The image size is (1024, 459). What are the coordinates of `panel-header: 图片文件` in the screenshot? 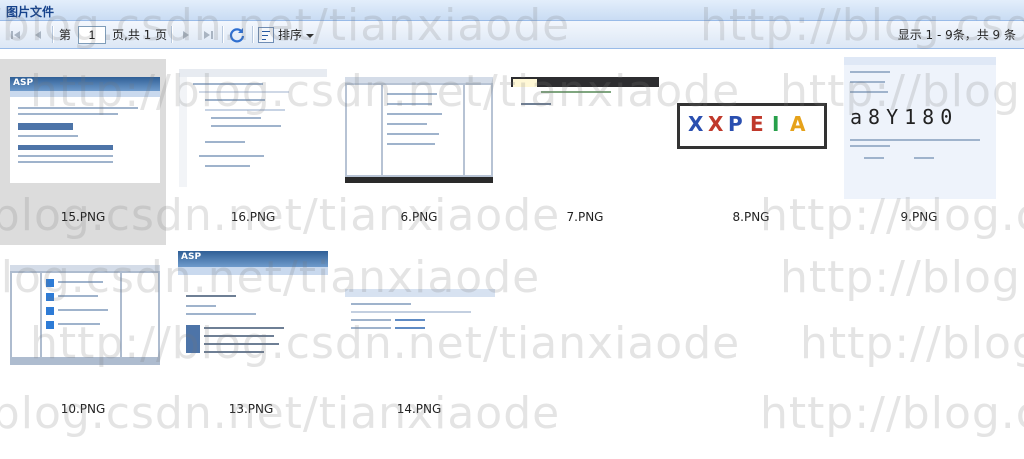 It's located at (512, 10).